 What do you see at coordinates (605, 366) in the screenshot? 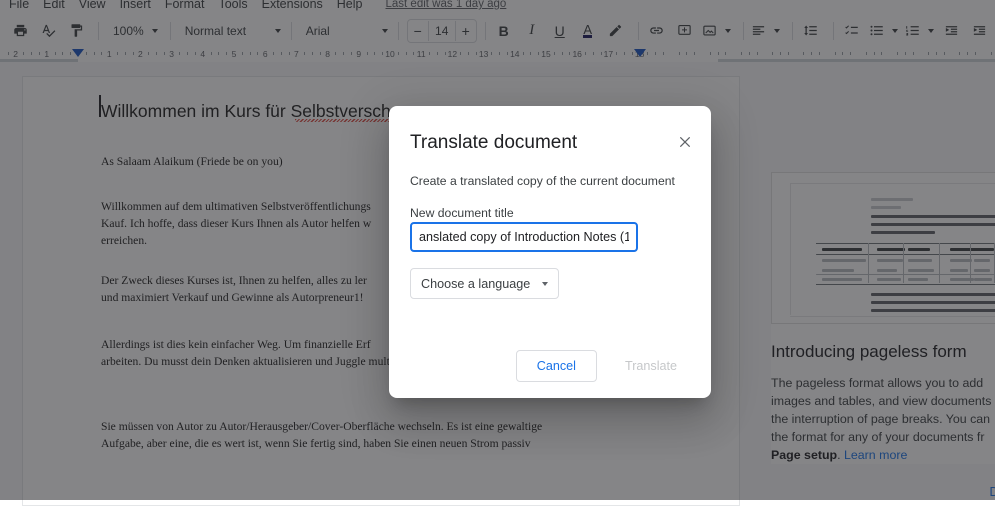
I see `dialog-actions: Cancel Translate` at bounding box center [605, 366].